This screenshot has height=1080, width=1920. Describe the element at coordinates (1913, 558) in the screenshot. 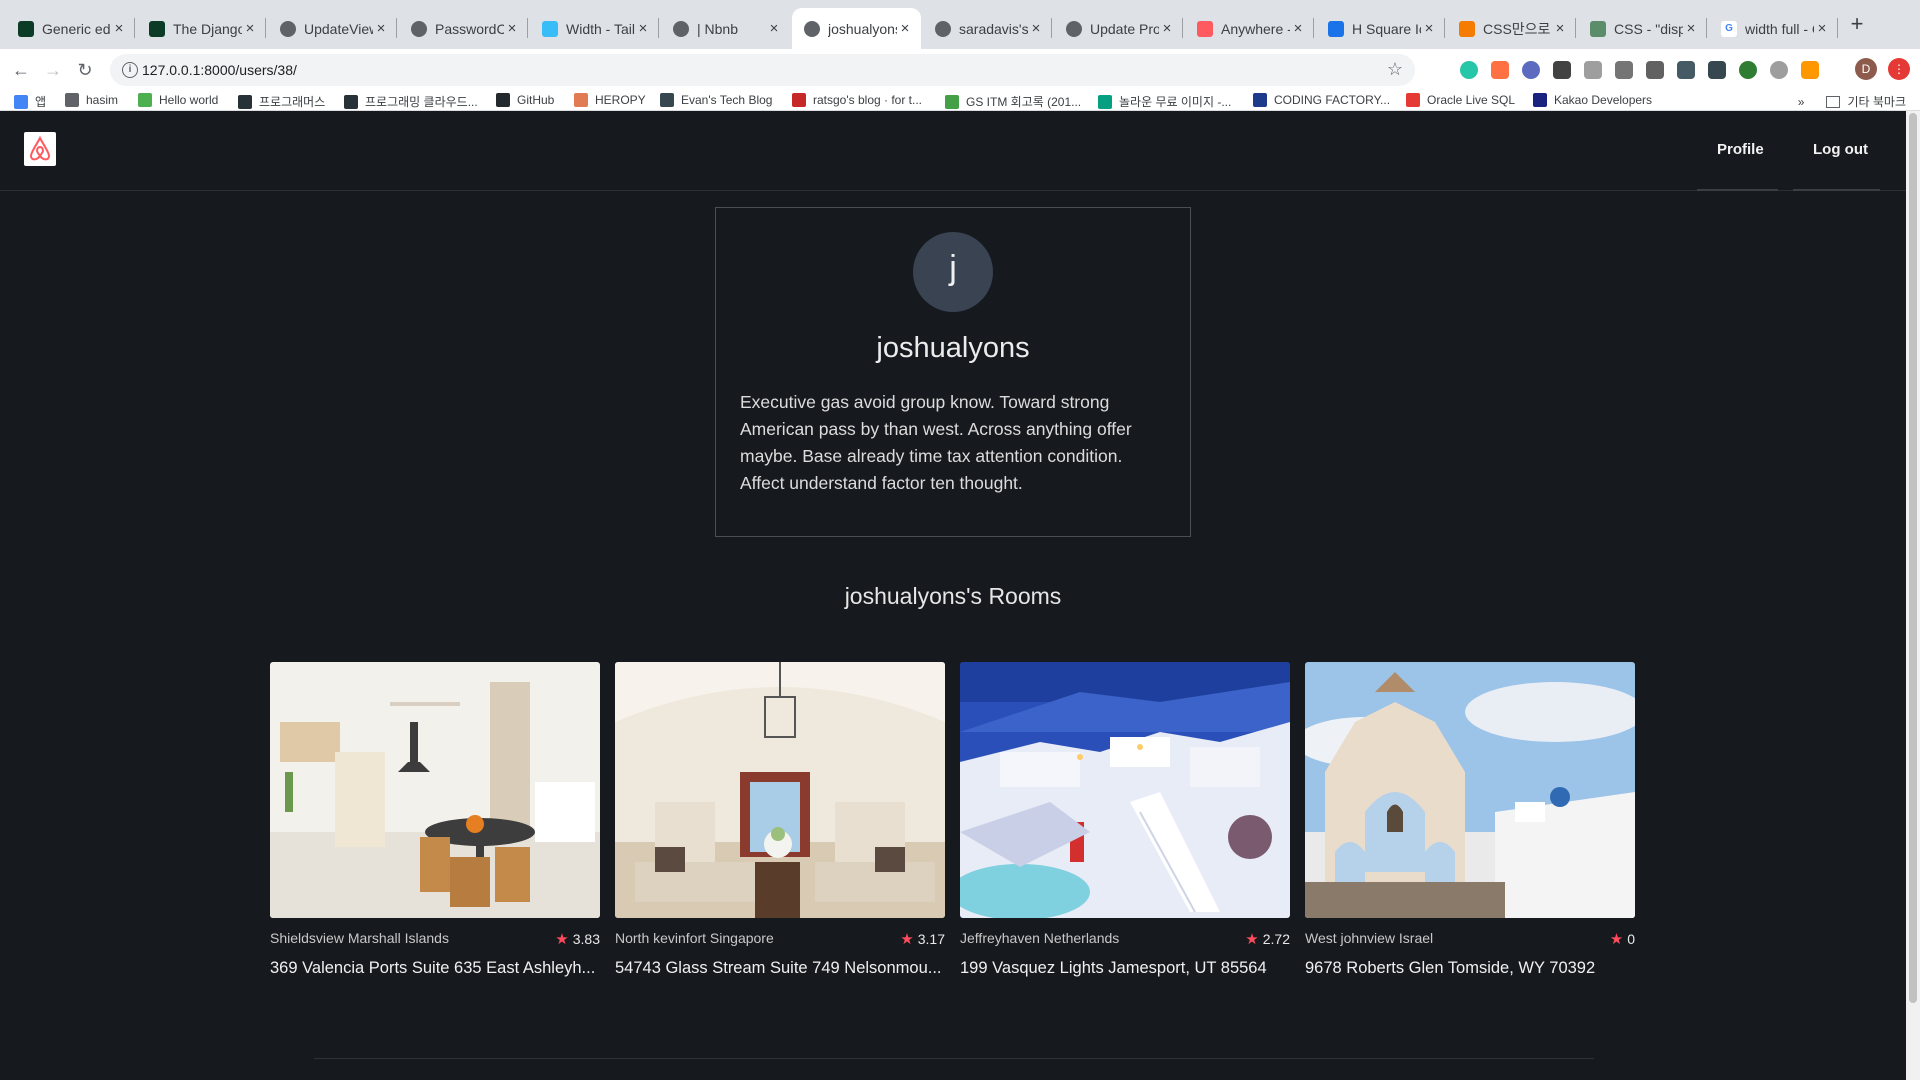

I see `scrollbar-thumb` at that location.